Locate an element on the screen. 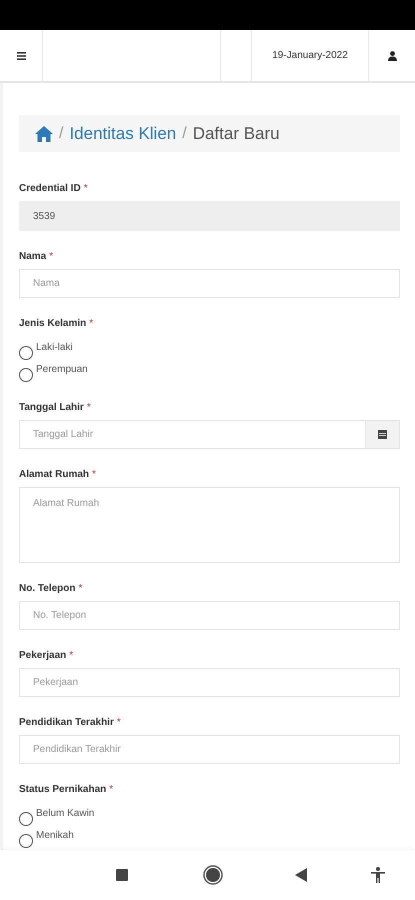  readonly-field: 3539 is located at coordinates (209, 216).